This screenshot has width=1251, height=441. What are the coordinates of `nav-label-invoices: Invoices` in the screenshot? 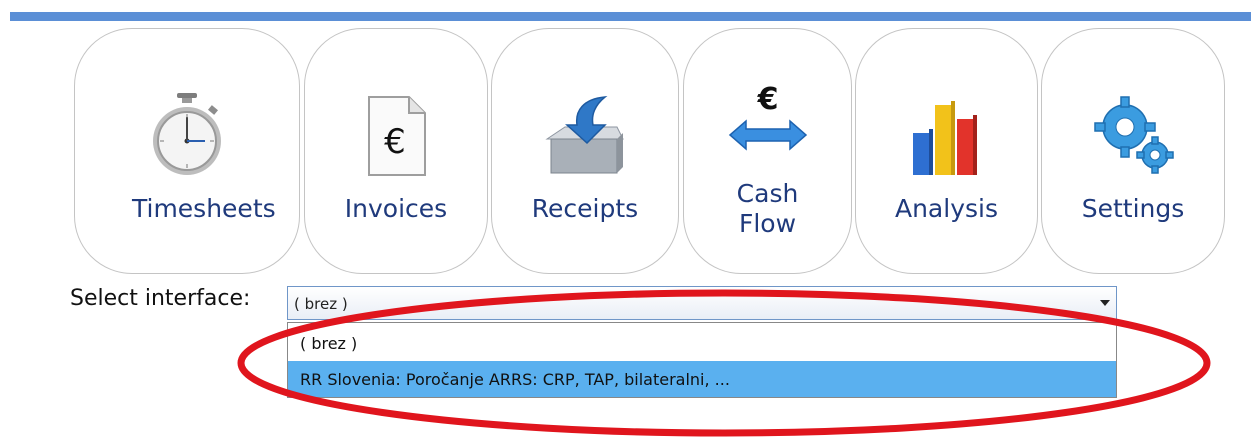 It's located at (396, 208).